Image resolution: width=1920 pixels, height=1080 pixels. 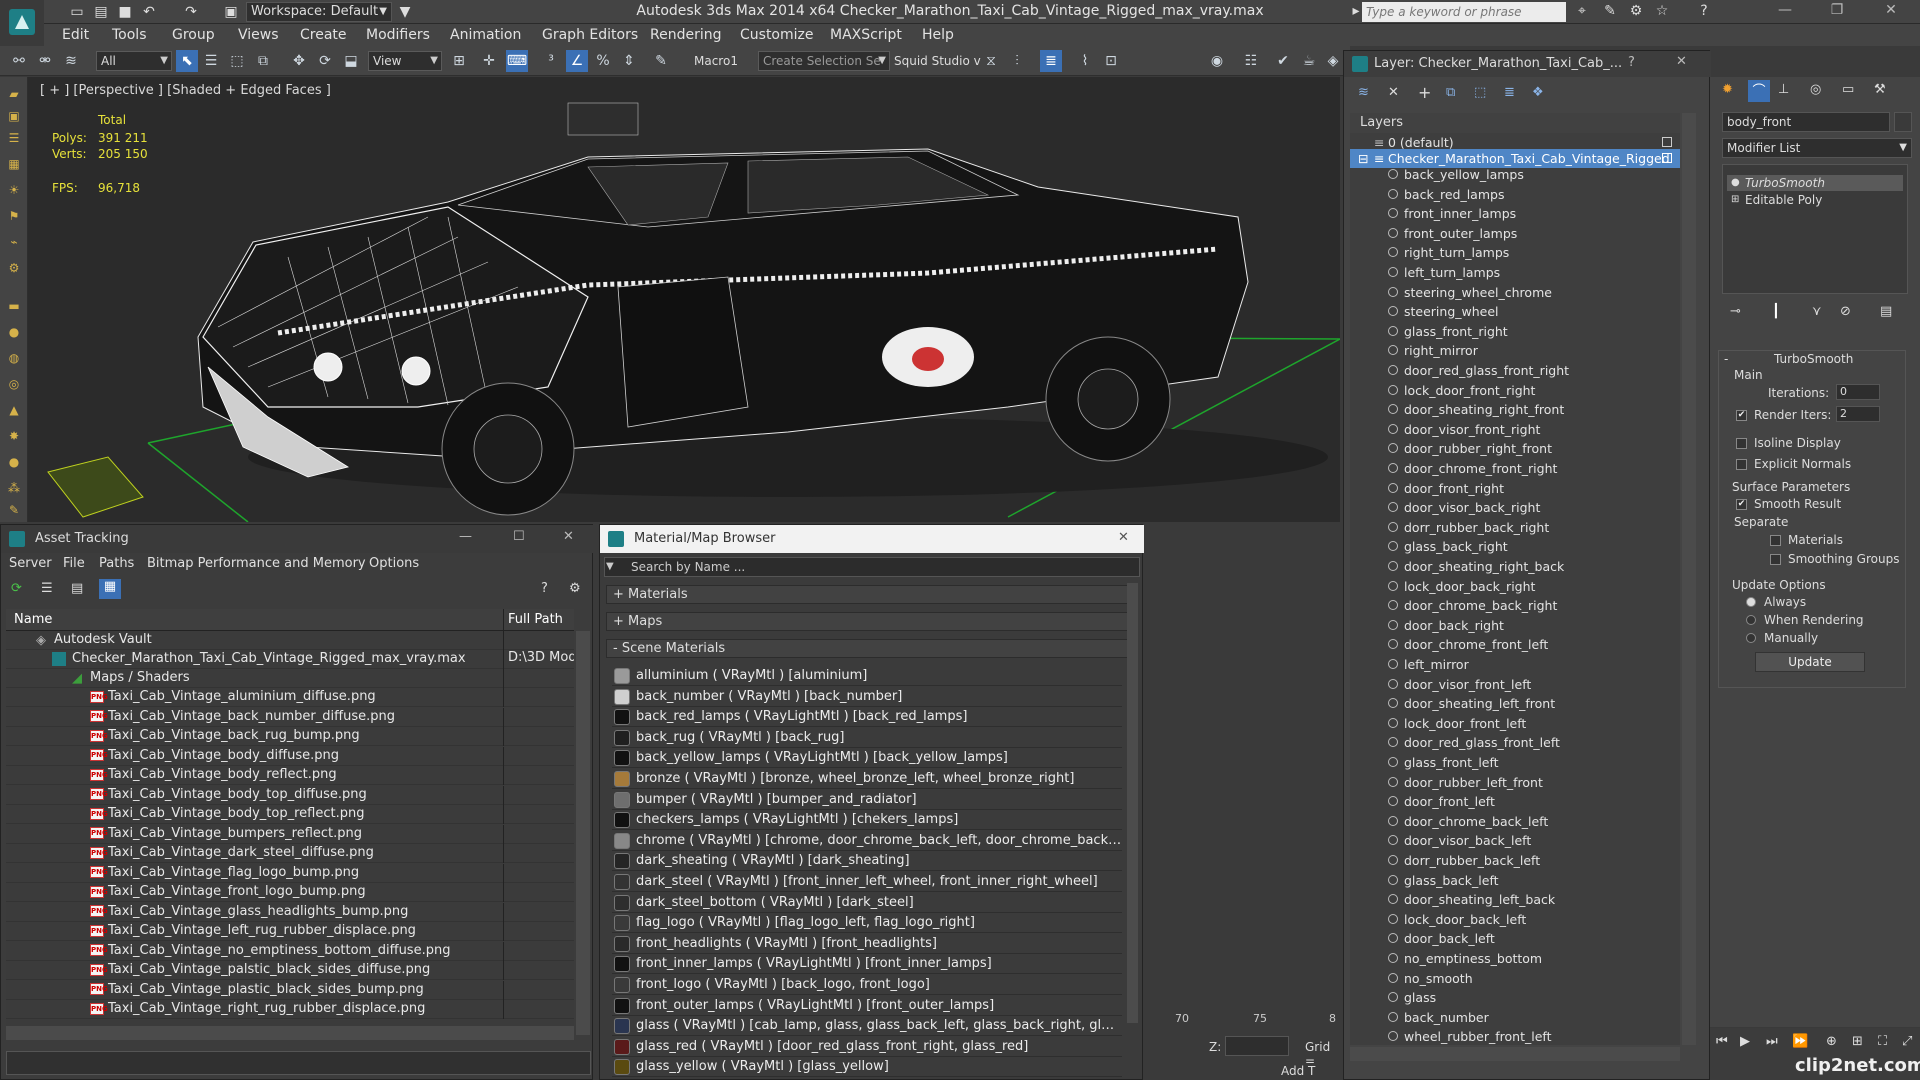 I want to click on layer-object-row: glass_back_right, so click(x=1515, y=546).